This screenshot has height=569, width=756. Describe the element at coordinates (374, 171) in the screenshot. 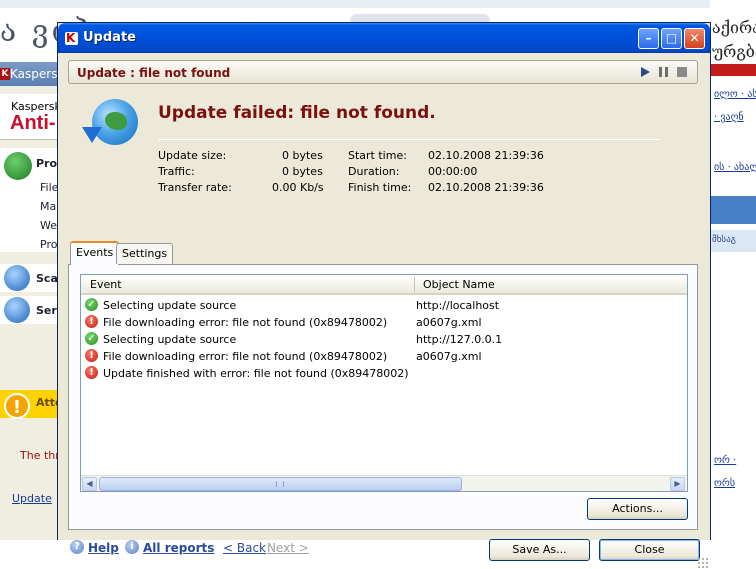

I see `duration-label: Duration:` at that location.